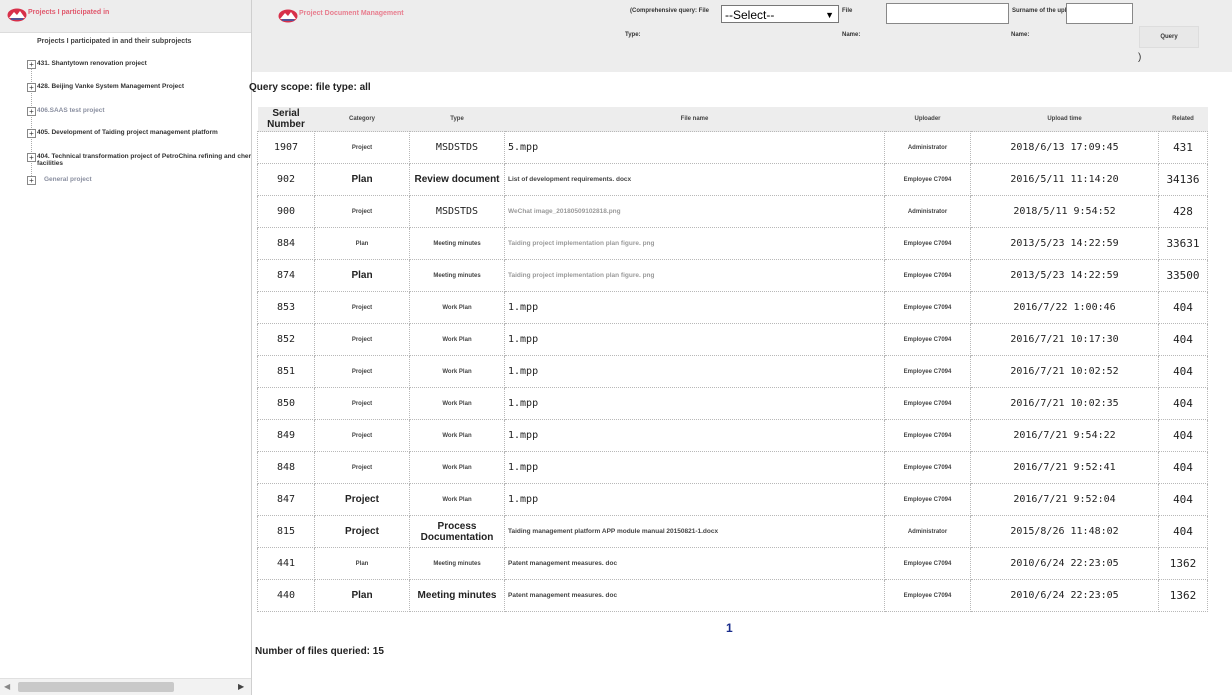 The image size is (1232, 695). I want to click on app-title: Project Document Management, so click(351, 13).